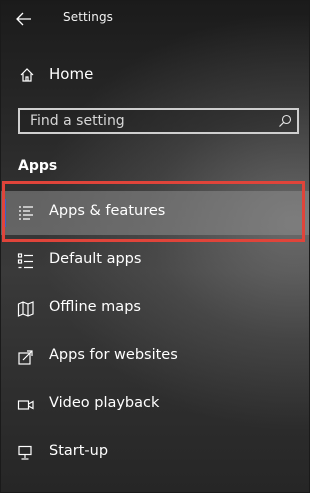 The height and width of the screenshot is (493, 320). Describe the element at coordinates (155, 261) in the screenshot. I see `nav-item-default-apps: Default apps` at that location.